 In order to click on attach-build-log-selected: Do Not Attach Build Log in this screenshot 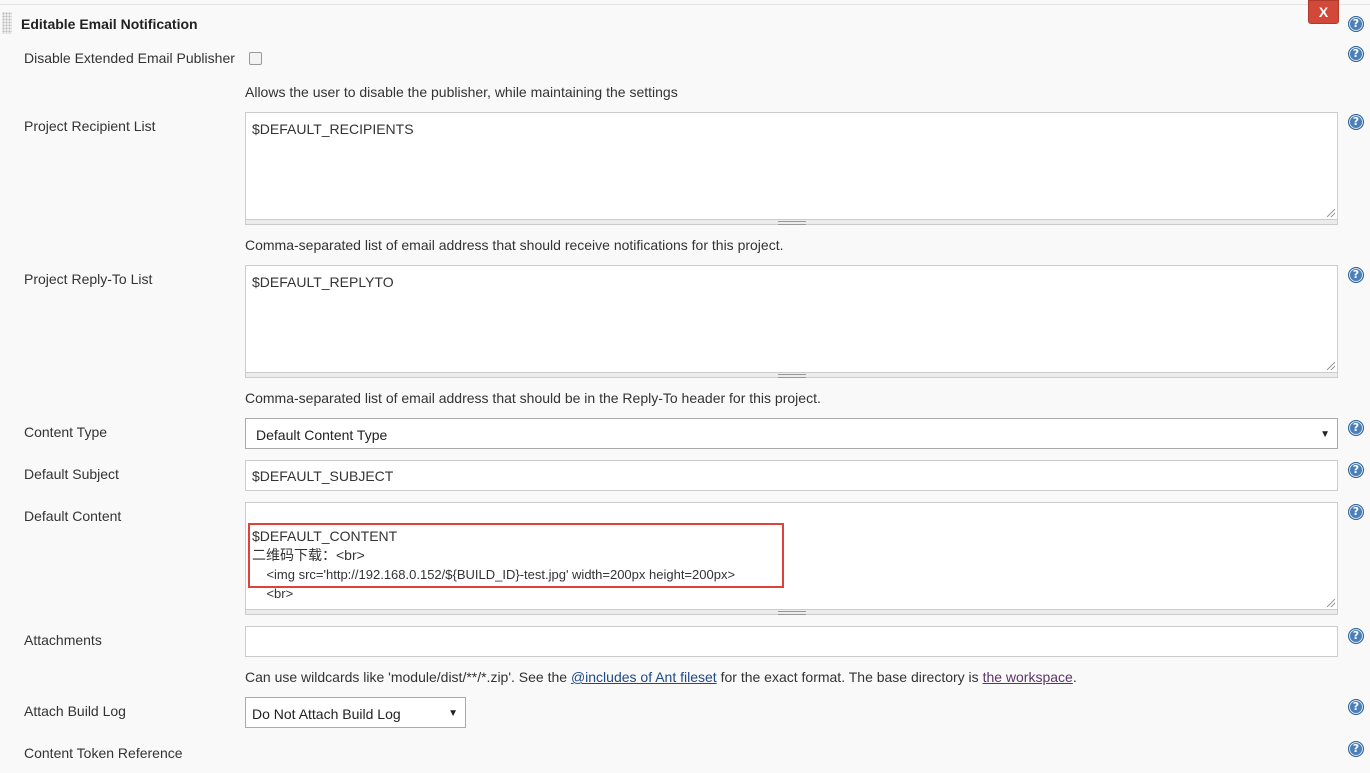, I will do `click(326, 714)`.